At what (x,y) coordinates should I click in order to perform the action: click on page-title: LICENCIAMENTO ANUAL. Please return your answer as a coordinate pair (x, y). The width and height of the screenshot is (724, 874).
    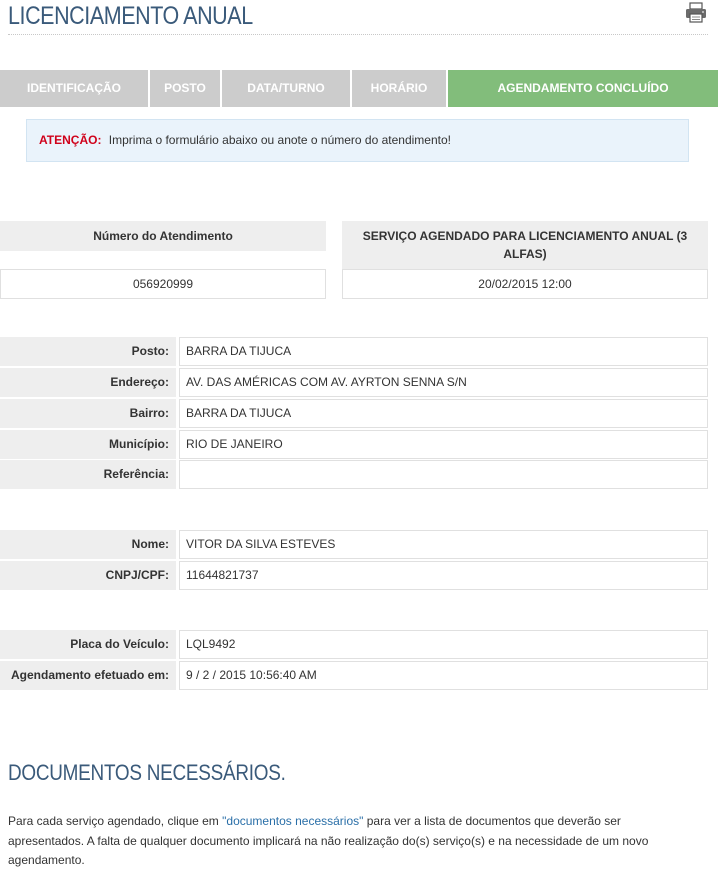
    Looking at the image, I should click on (130, 16).